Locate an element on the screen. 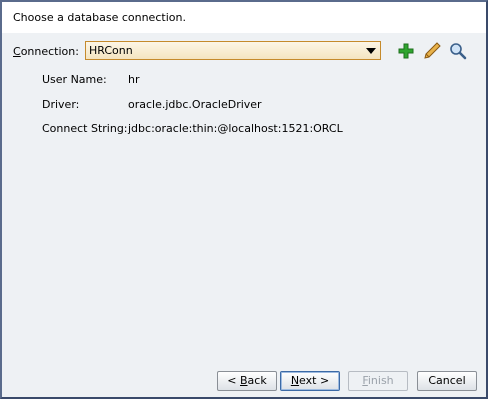 This screenshot has height=399, width=488. next-button: Next > is located at coordinates (310, 381).